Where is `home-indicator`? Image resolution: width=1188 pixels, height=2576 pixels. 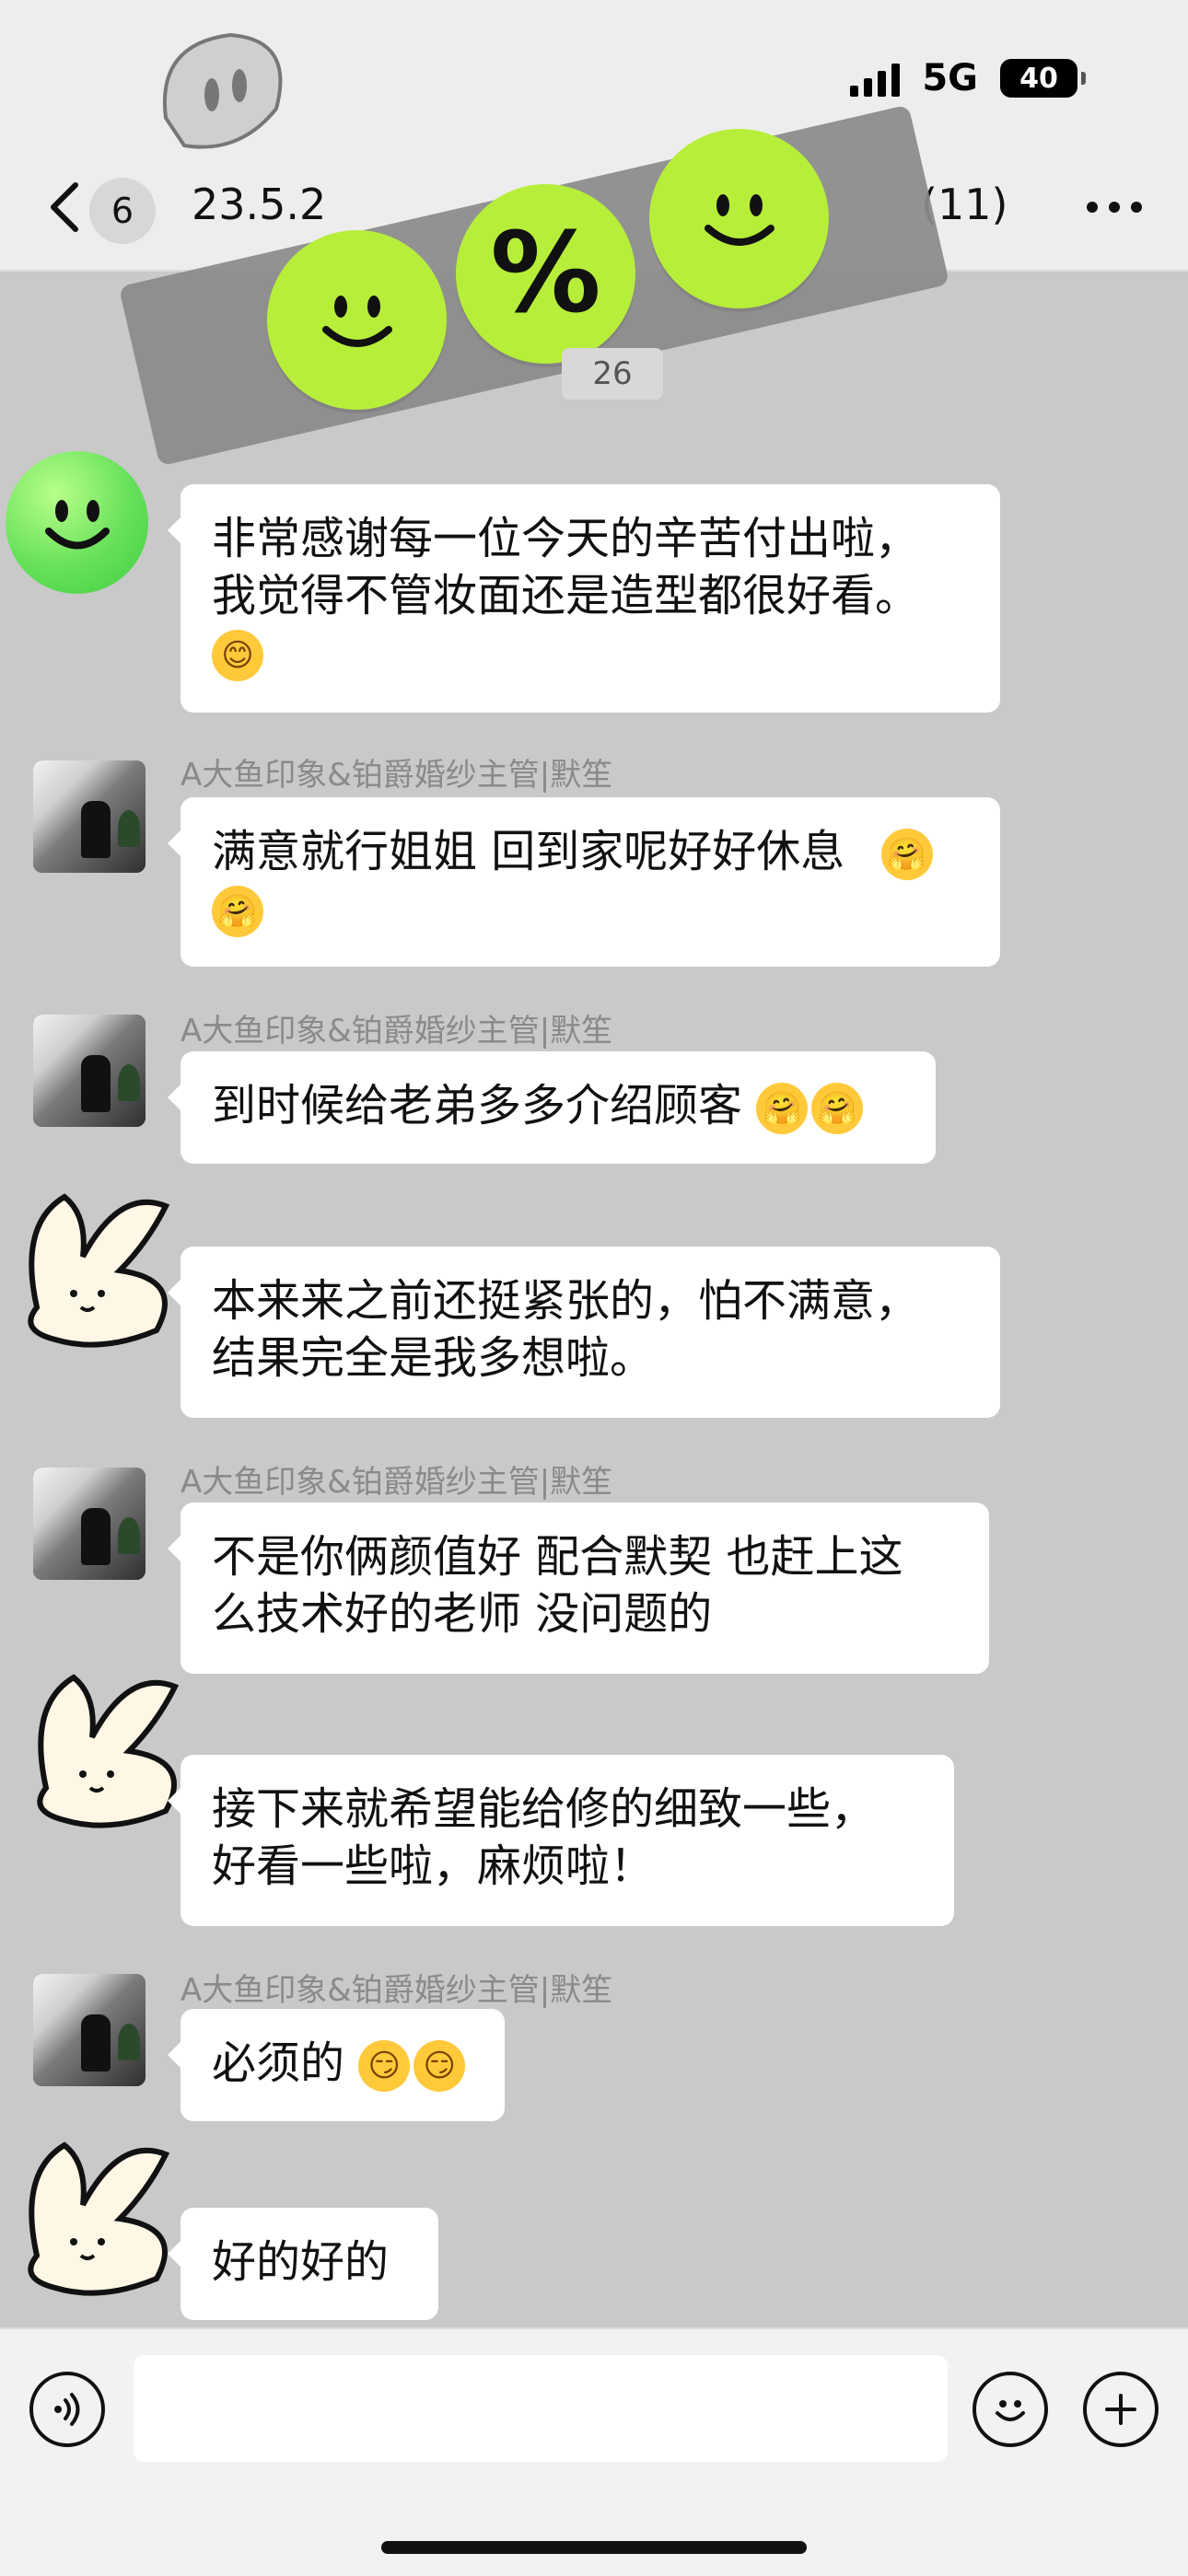
home-indicator is located at coordinates (594, 2547).